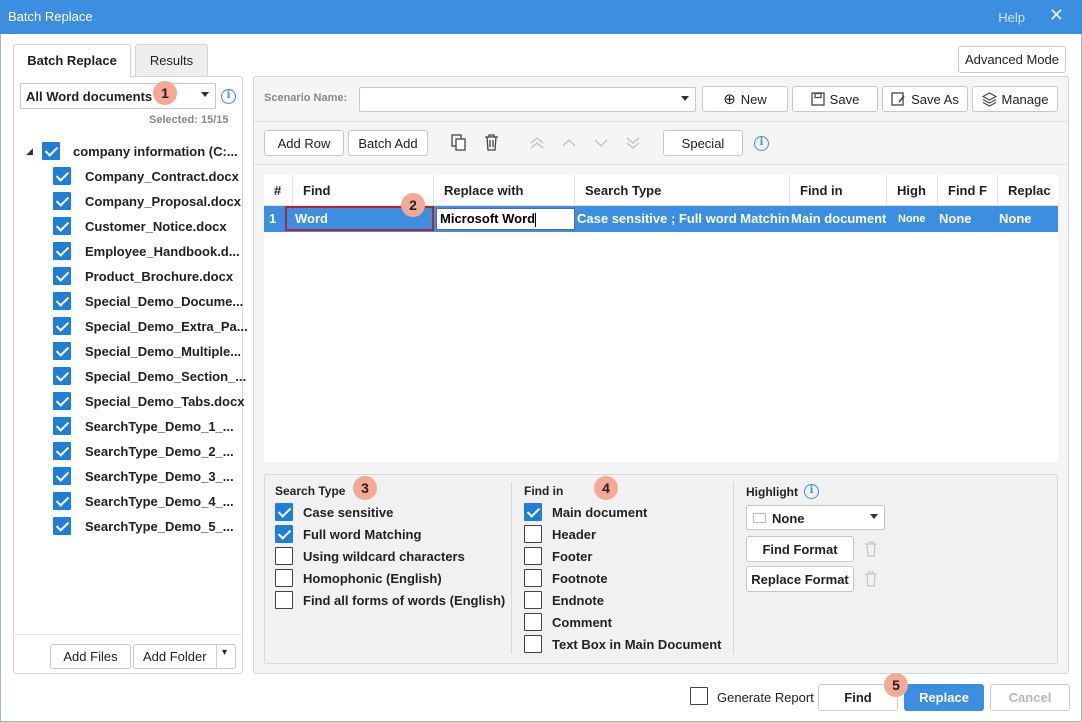 This screenshot has height=722, width=1082. Describe the element at coordinates (491, 143) in the screenshot. I see `delete-icon` at that location.